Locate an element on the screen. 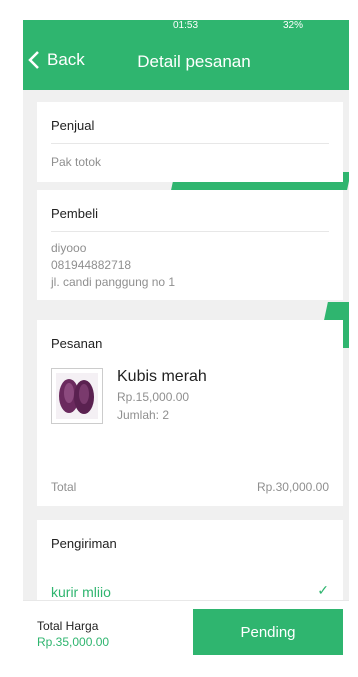 The image size is (358, 677). buyer-name: diyooo is located at coordinates (69, 248).